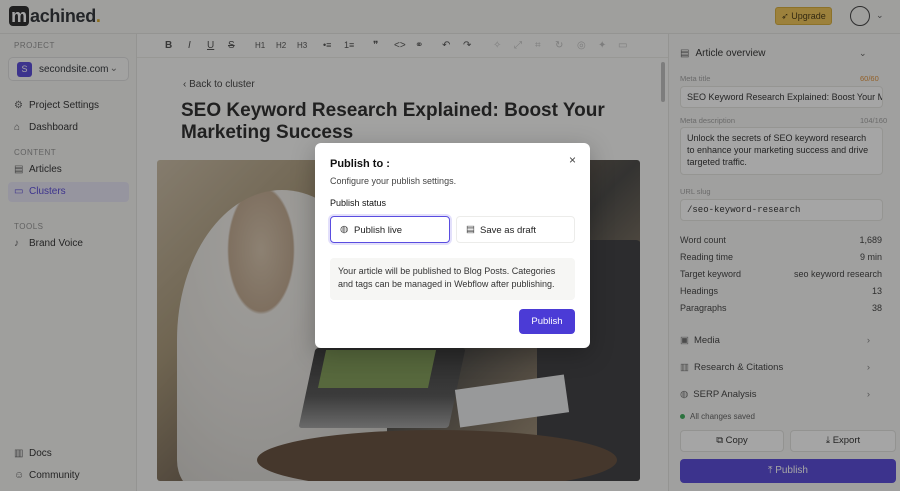 The height and width of the screenshot is (491, 900). Describe the element at coordinates (360, 164) in the screenshot. I see `modal-title: Publish to :` at that location.